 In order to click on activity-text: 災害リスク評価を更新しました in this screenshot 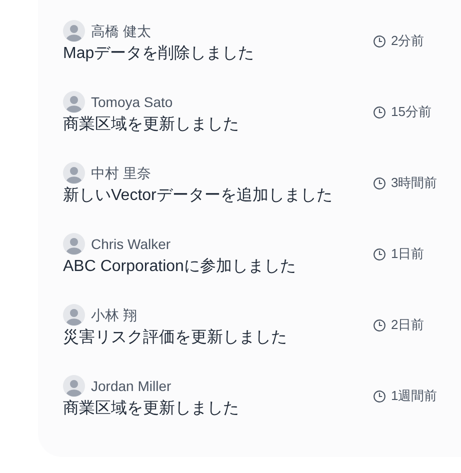, I will do `click(175, 338)`.